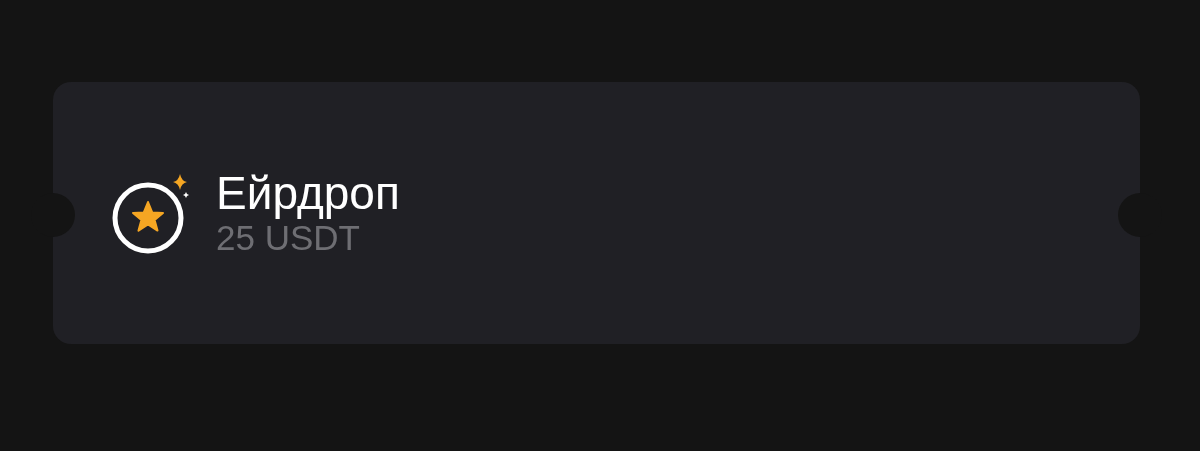  What do you see at coordinates (288, 238) in the screenshot?
I see `amount-text: 25 USDT` at bounding box center [288, 238].